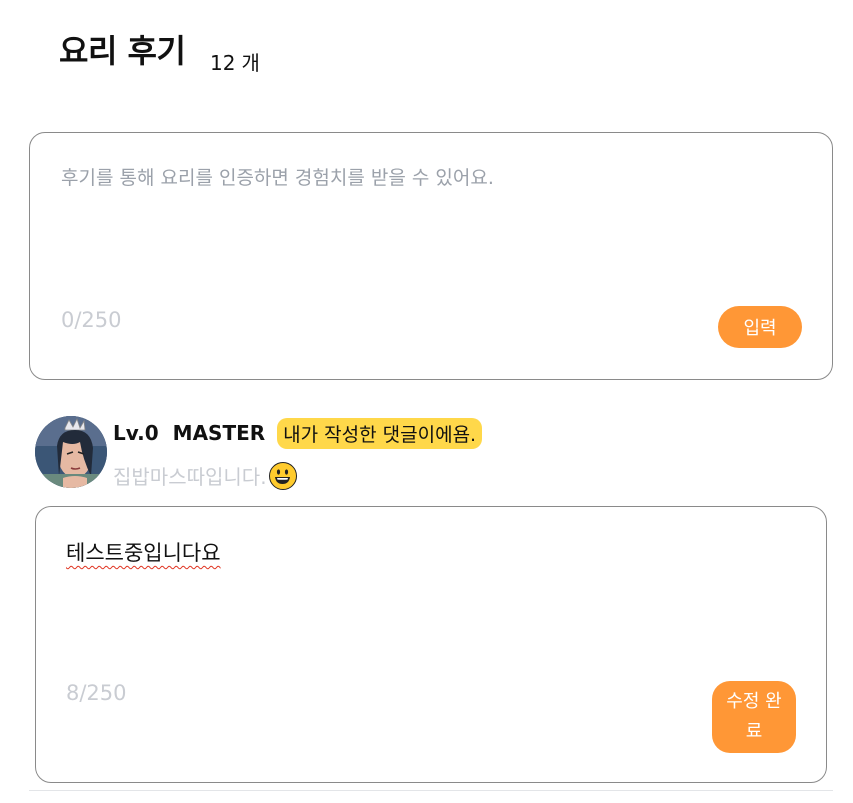  I want to click on divider, so click(431, 790).